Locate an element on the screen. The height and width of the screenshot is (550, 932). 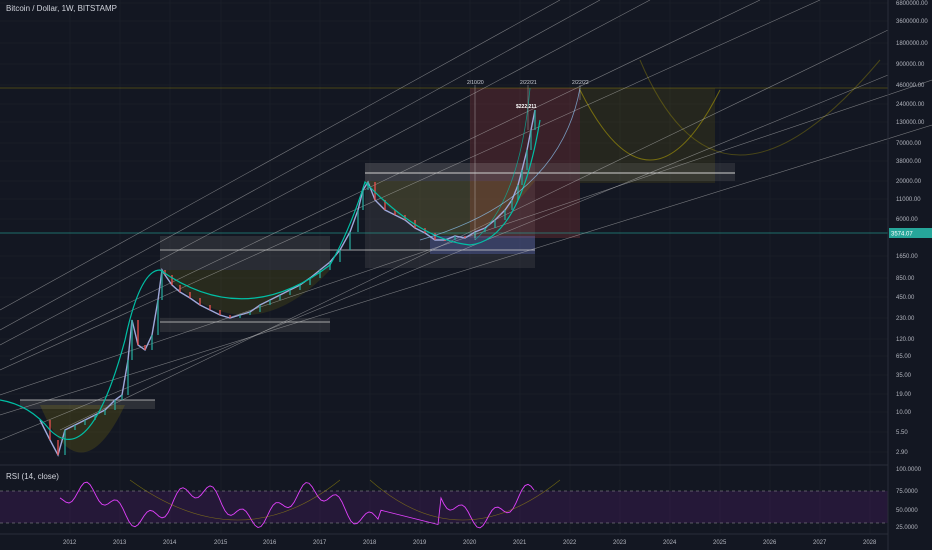
rsi-tick-label: 50.0000 is located at coordinates (907, 511).